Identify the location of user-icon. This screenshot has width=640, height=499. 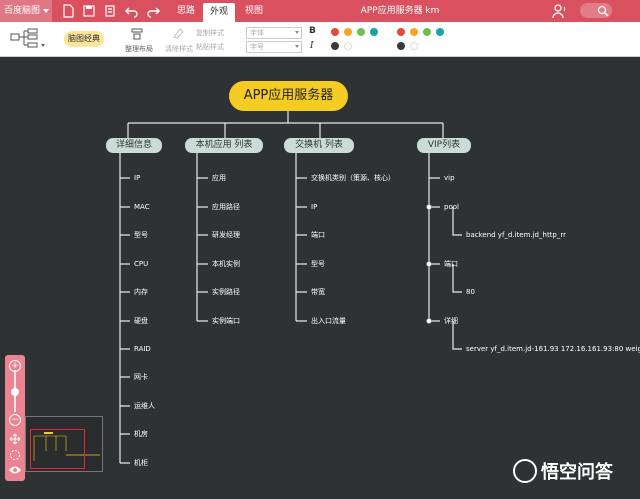
(559, 11).